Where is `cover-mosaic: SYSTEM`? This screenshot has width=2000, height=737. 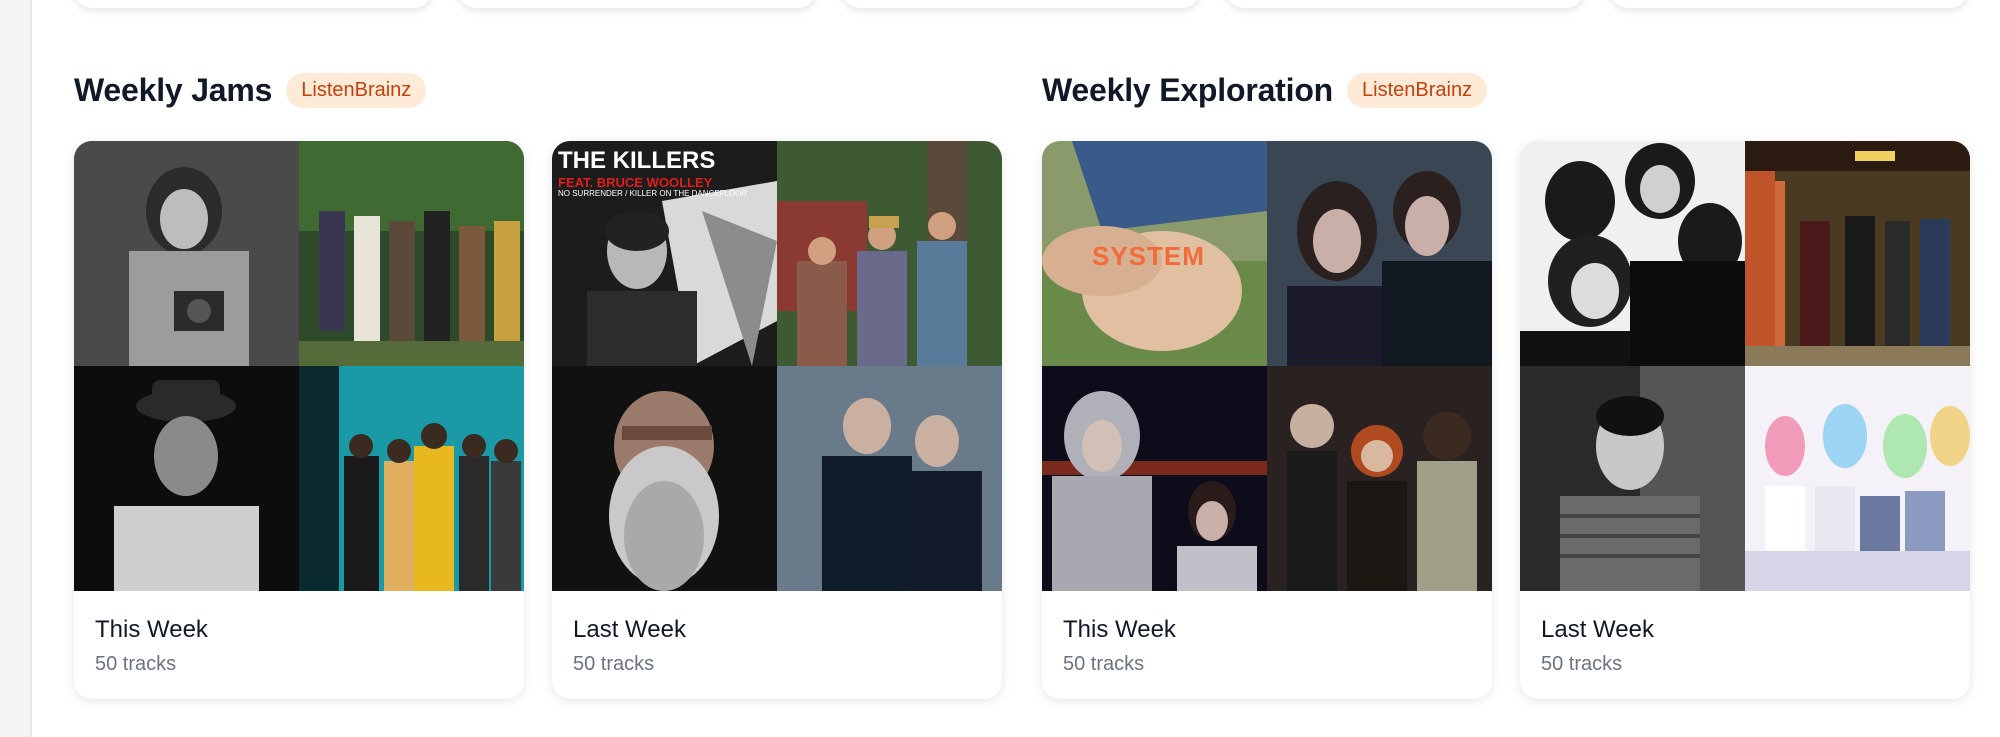
cover-mosaic: SYSTEM is located at coordinates (1267, 366).